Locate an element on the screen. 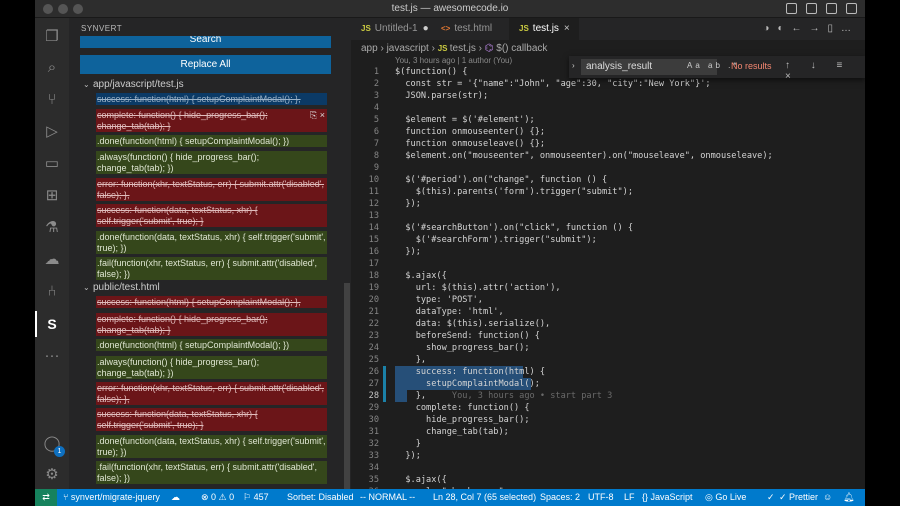 Image resolution: width=900 pixels, height=506 pixels. remote-indicator-icon: ⇄ is located at coordinates (46, 497).